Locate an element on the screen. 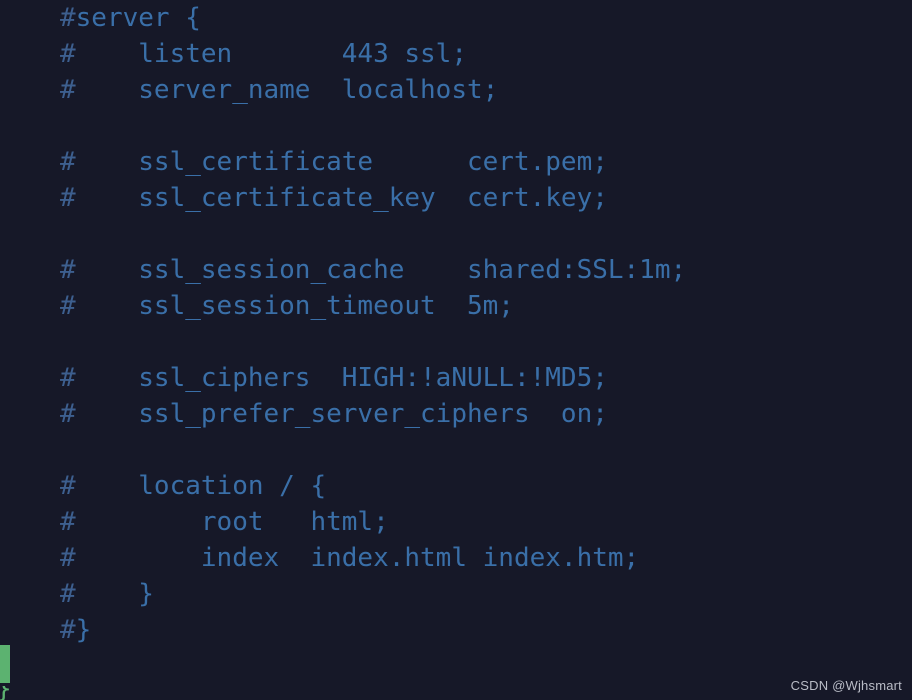  code-line: #server { is located at coordinates (373, 18).